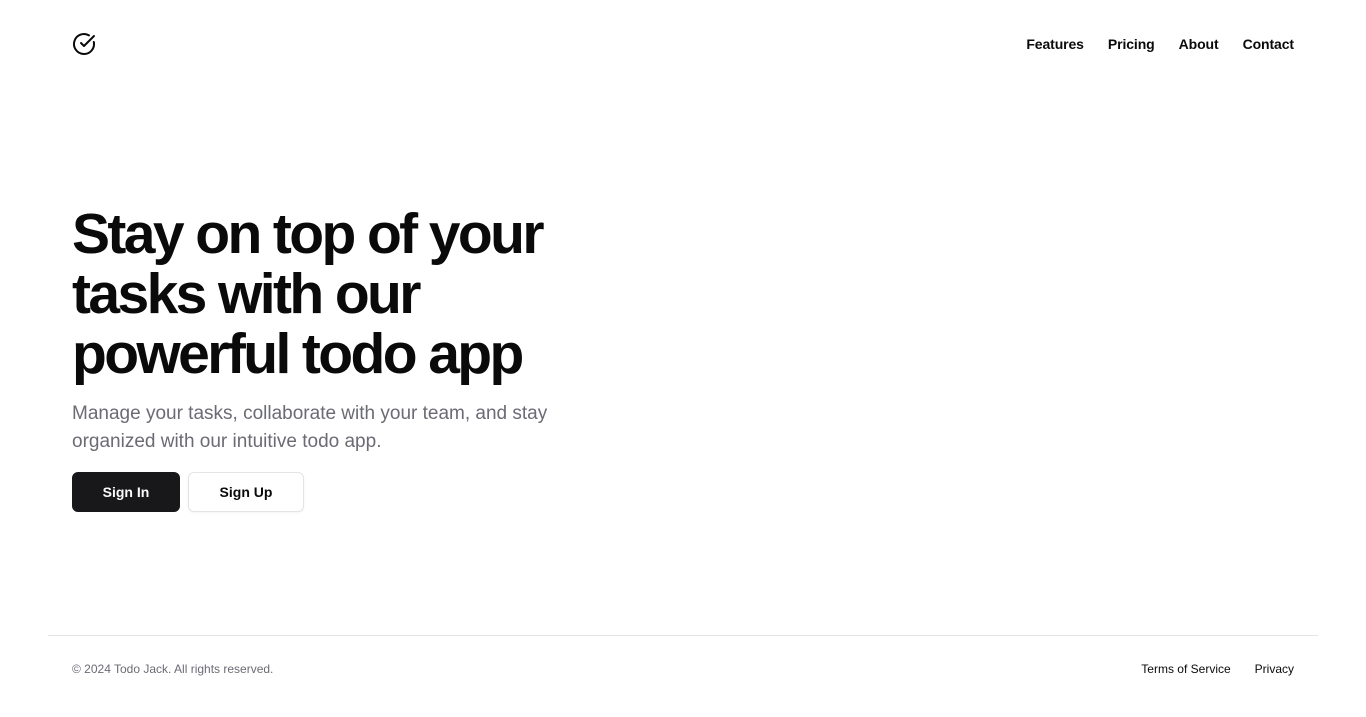 This screenshot has height=717, width=1366. Describe the element at coordinates (173, 669) in the screenshot. I see `copyright-text: © 2024 Todo Jack. All rights reserved.` at that location.